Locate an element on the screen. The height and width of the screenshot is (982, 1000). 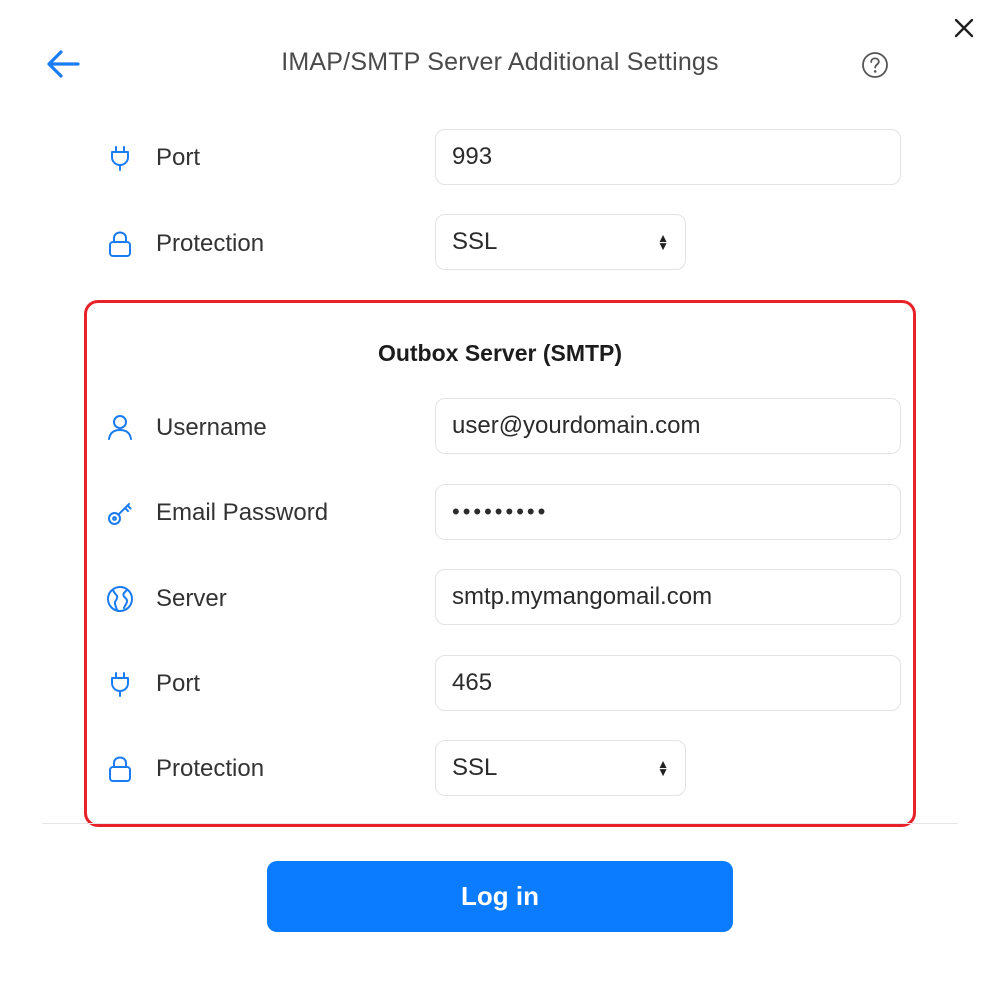
password-mask: ••••••••• is located at coordinates (500, 511).